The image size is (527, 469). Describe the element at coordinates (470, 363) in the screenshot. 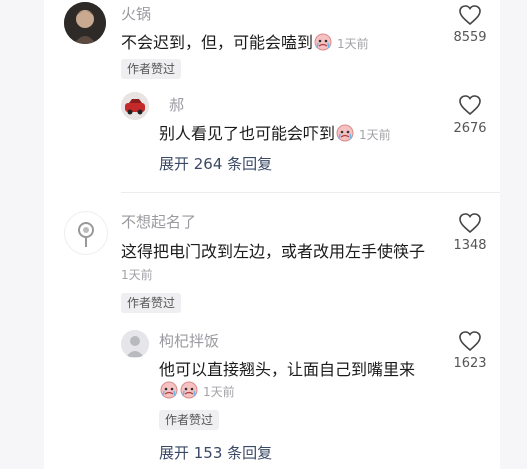

I see `like-count: 1623` at that location.